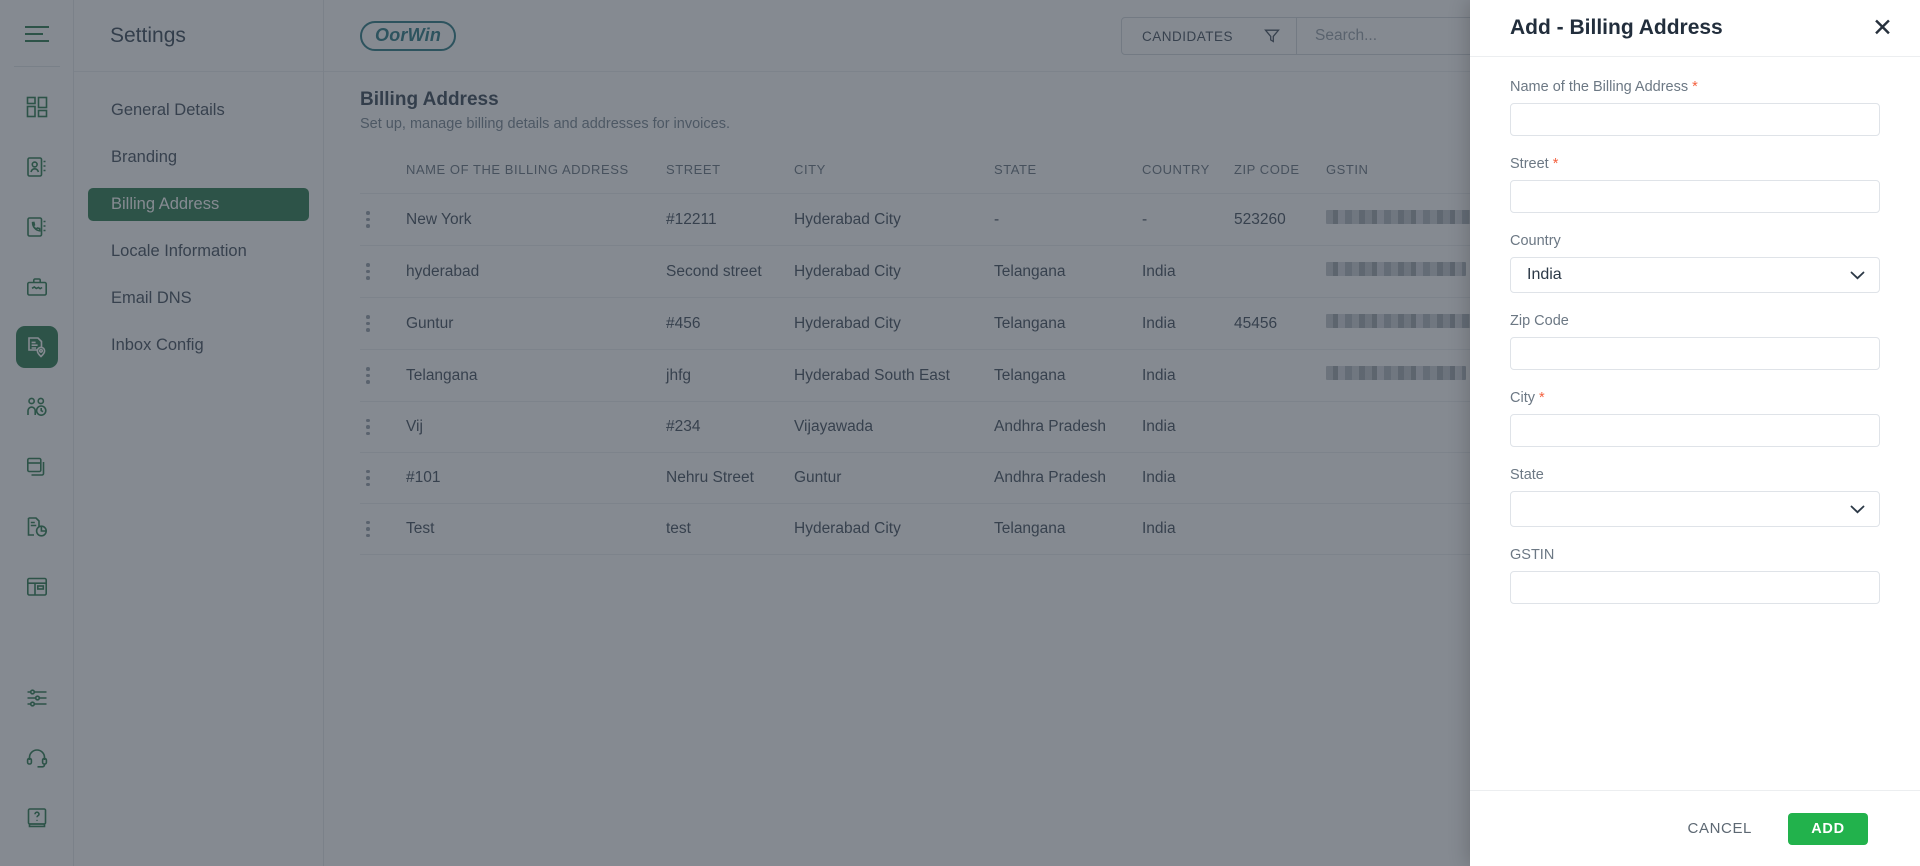 The image size is (1920, 866). I want to click on cell-street: #234, so click(730, 427).